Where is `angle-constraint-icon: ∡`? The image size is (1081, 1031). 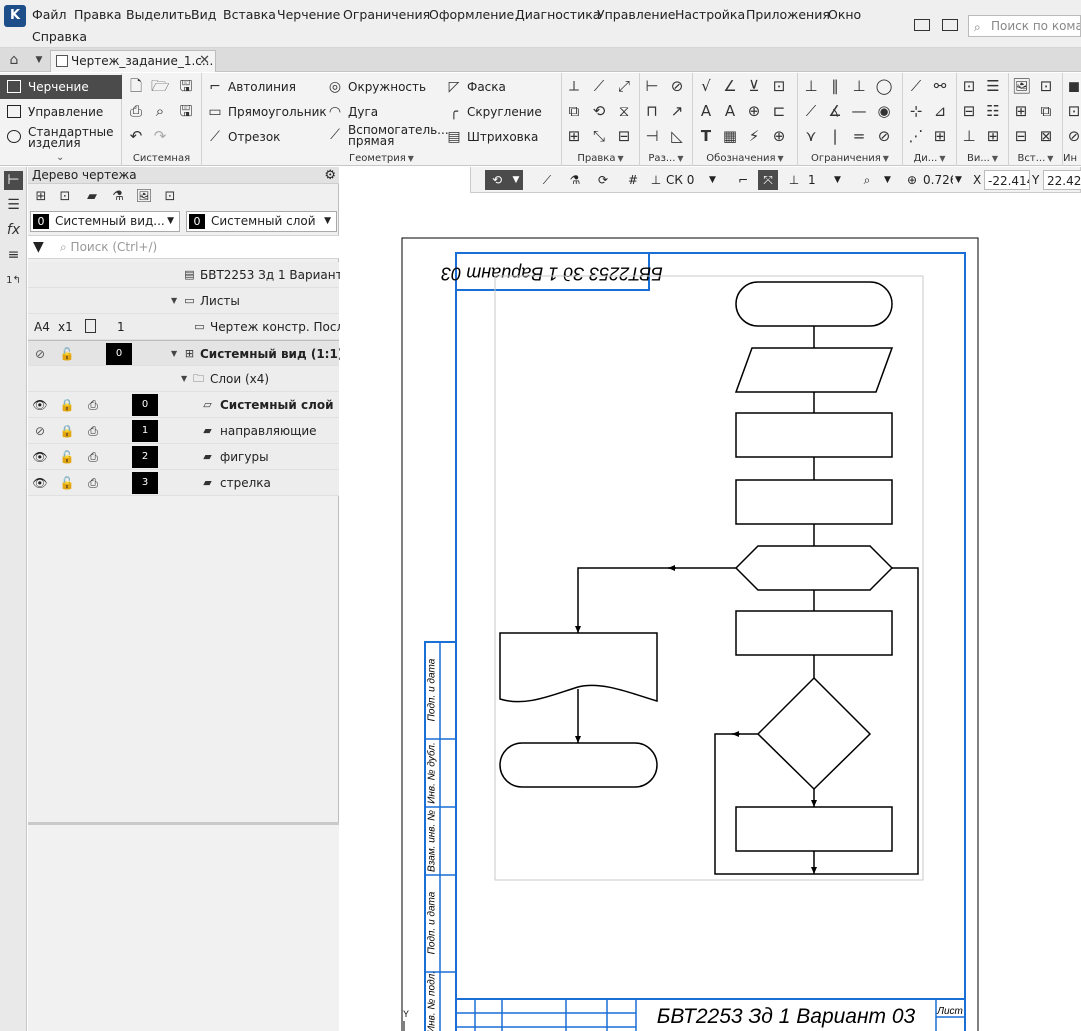 angle-constraint-icon: ∡ is located at coordinates (835, 111).